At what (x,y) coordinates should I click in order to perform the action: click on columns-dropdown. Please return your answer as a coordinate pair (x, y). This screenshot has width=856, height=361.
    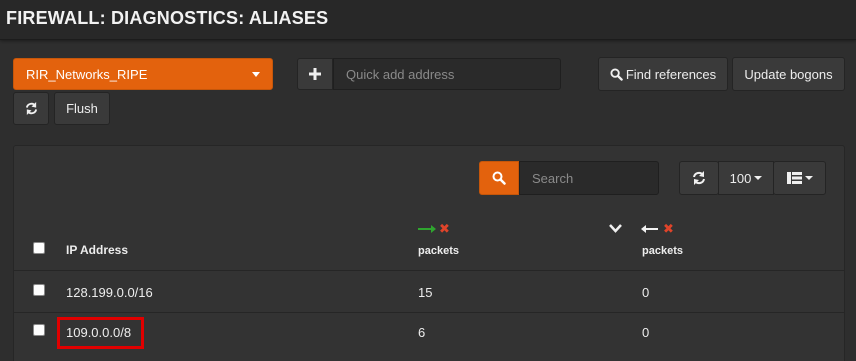
    Looking at the image, I should click on (799, 178).